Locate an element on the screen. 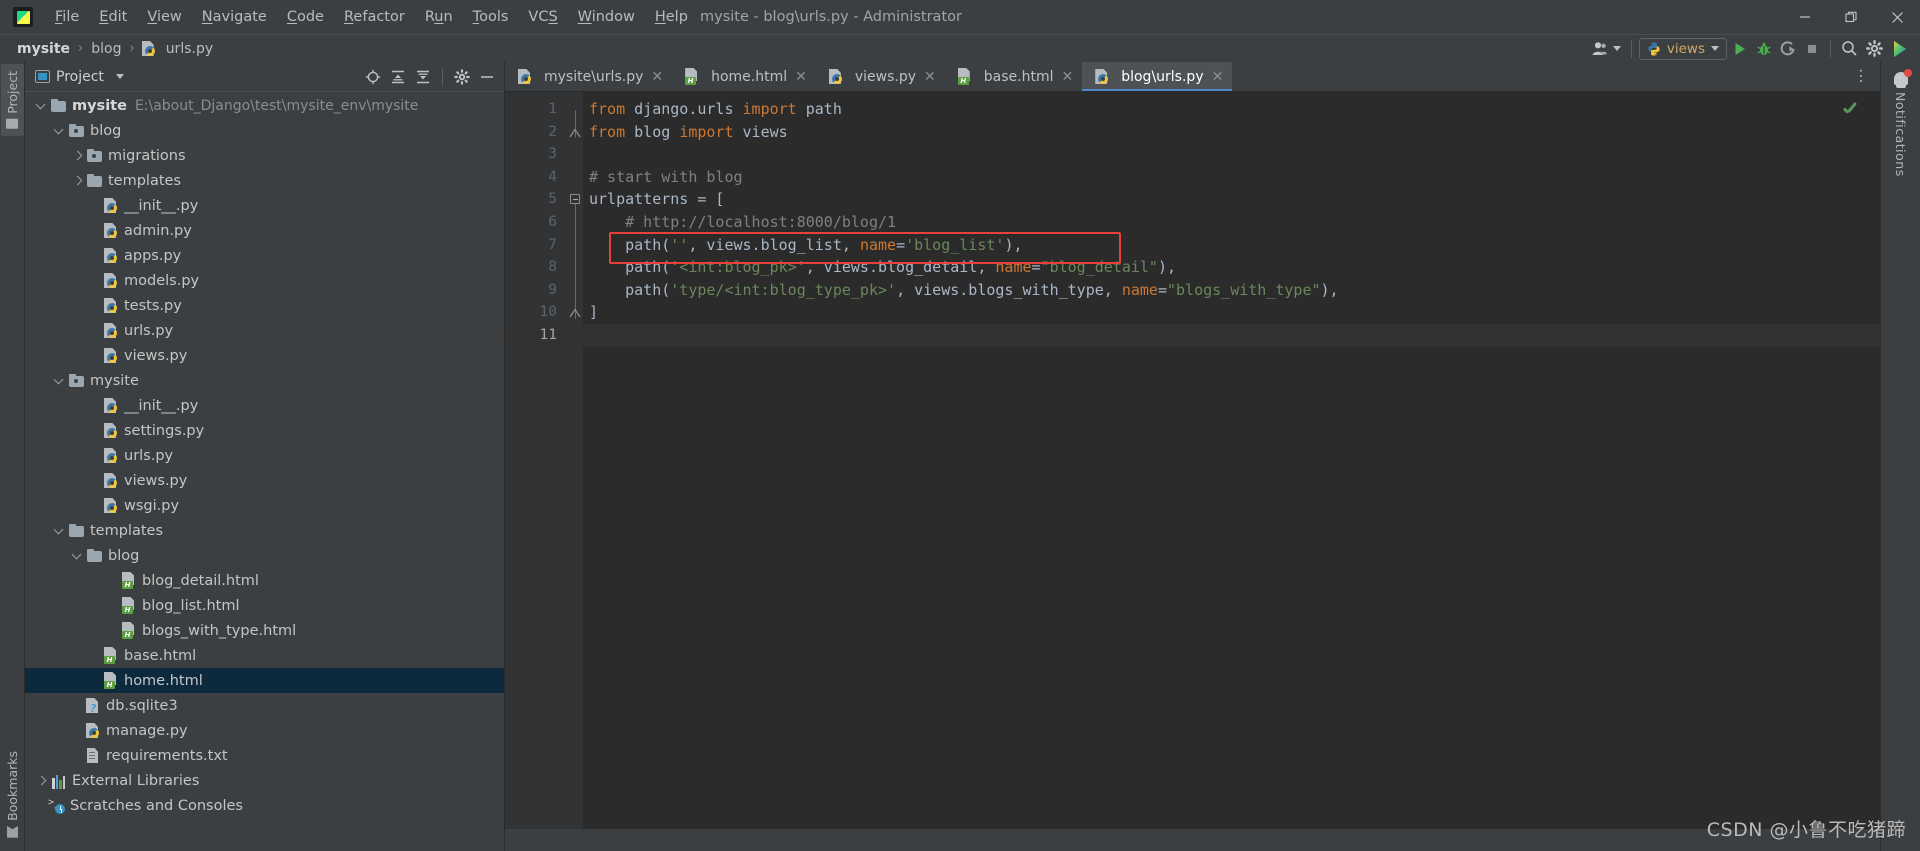 The image size is (1920, 851). more-options-icon: ⋯ is located at coordinates (1861, 76).